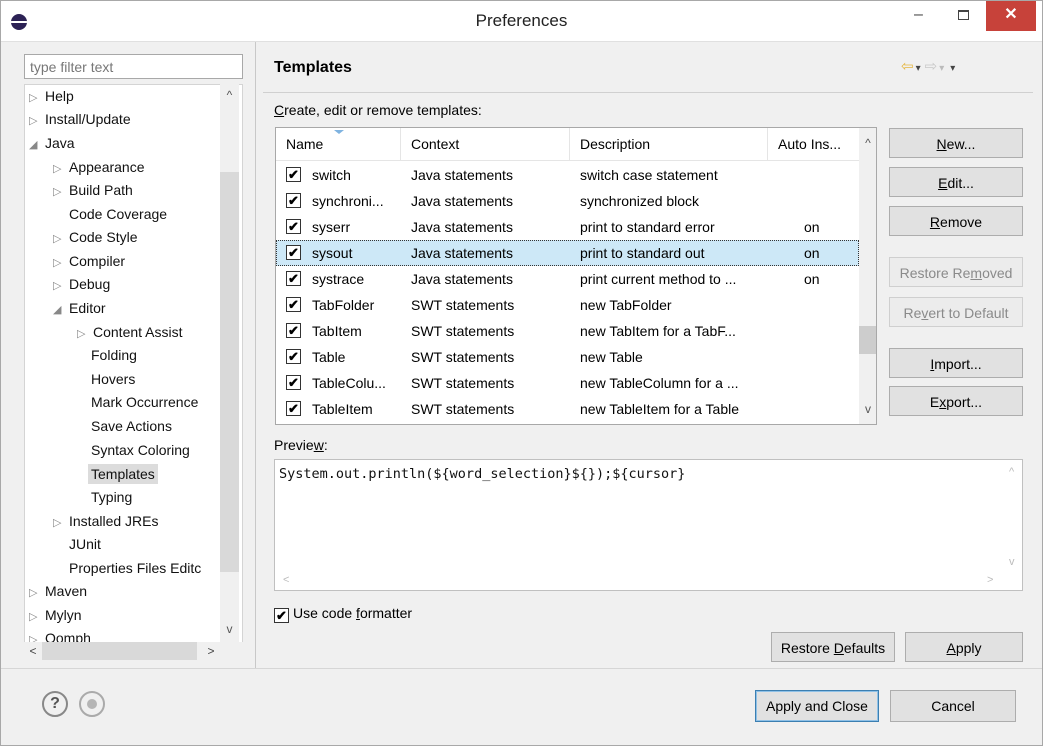  I want to click on column-header-description: Description, so click(669, 144).